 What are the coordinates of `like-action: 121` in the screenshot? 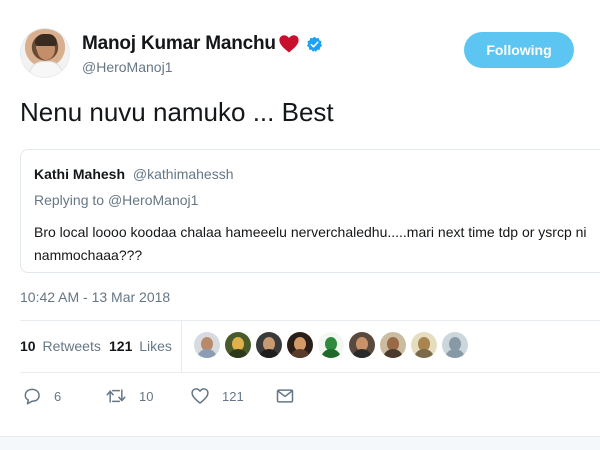 It's located at (217, 396).